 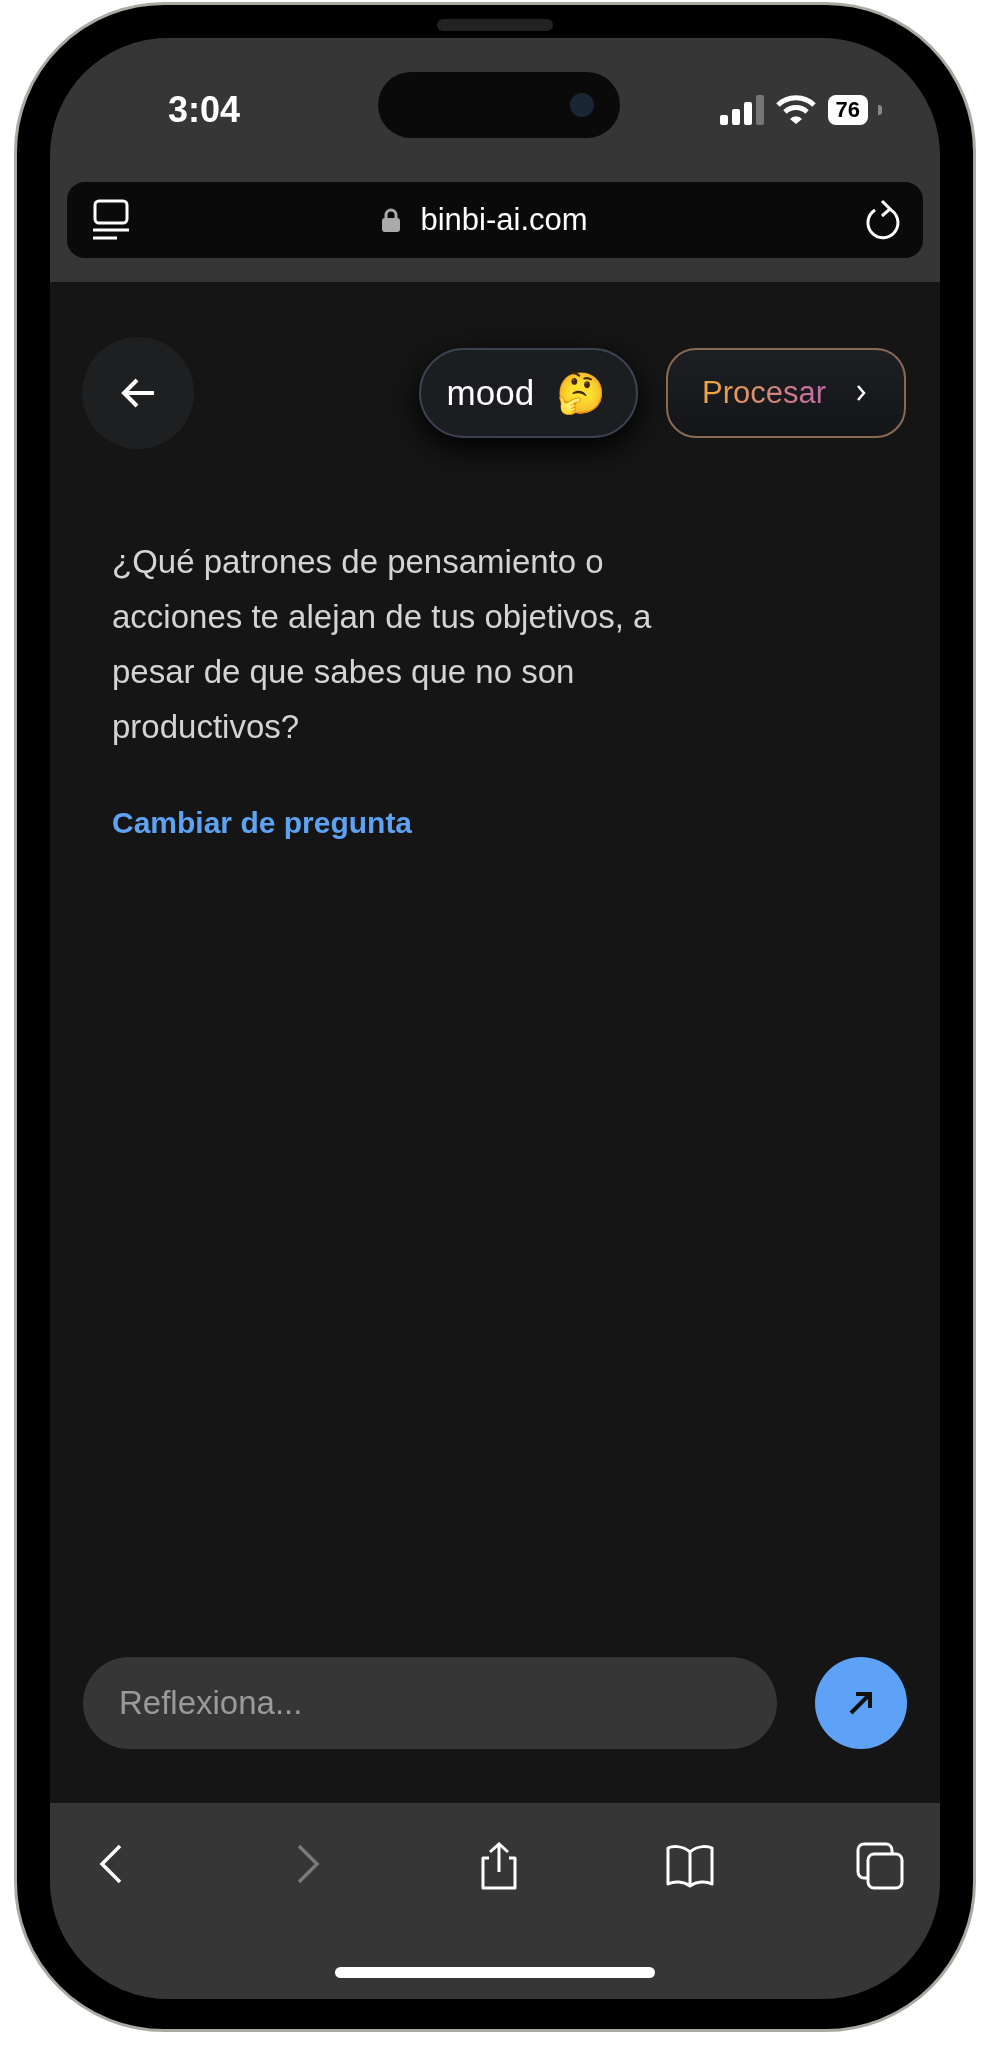 I want to click on change-question-link: Cambiar de pregunta, so click(x=262, y=823).